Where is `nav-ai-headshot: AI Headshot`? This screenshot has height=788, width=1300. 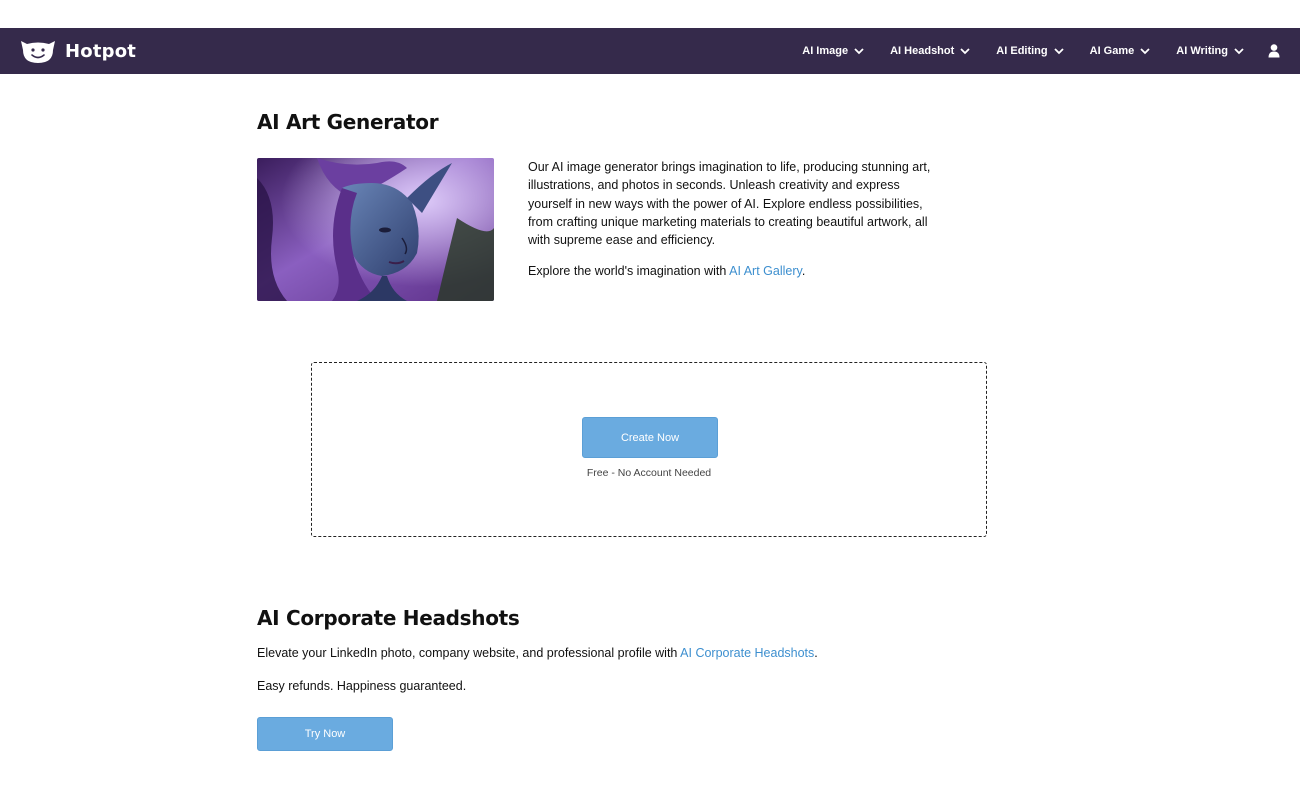 nav-ai-headshot: AI Headshot is located at coordinates (930, 51).